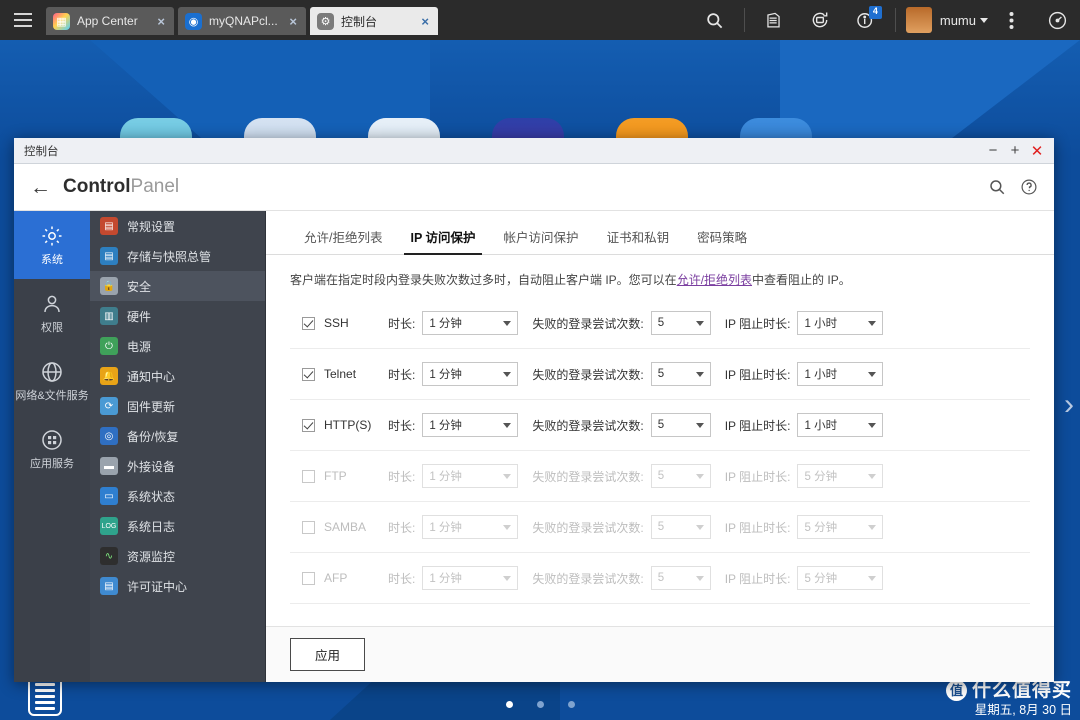  Describe the element at coordinates (109, 556) in the screenshot. I see `chart-icon: ∿` at that location.